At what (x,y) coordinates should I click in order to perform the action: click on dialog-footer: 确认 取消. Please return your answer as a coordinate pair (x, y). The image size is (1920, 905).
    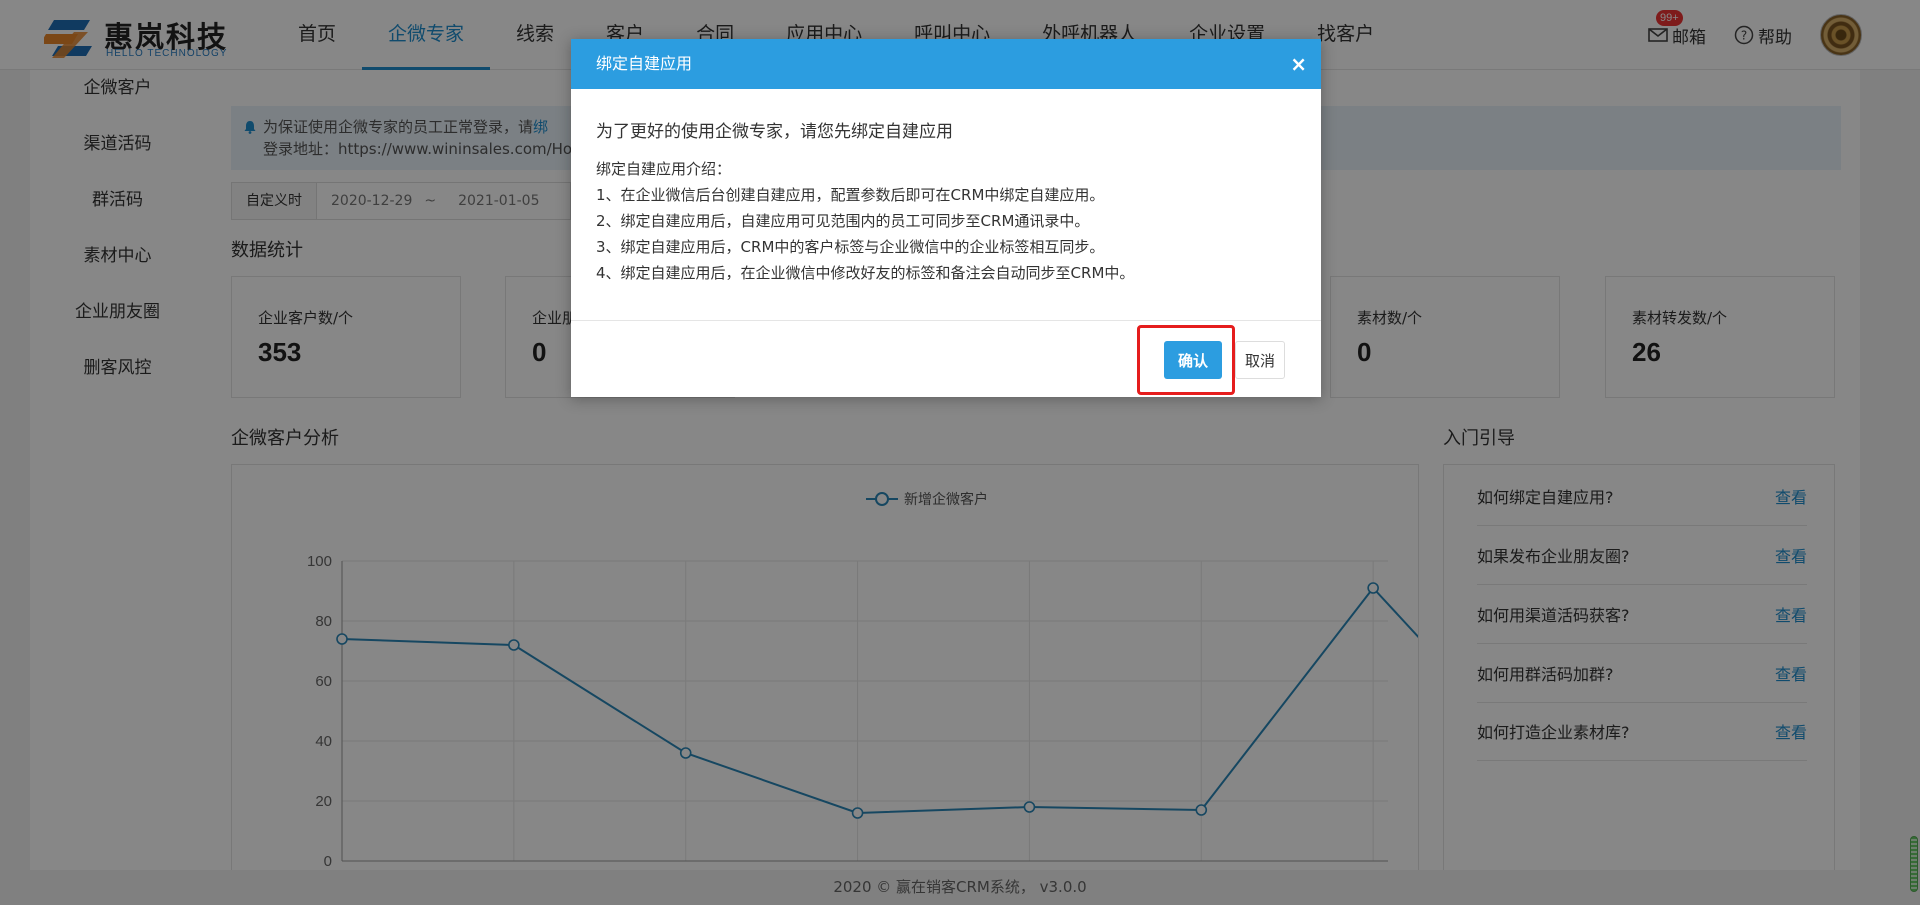
    Looking at the image, I should click on (946, 359).